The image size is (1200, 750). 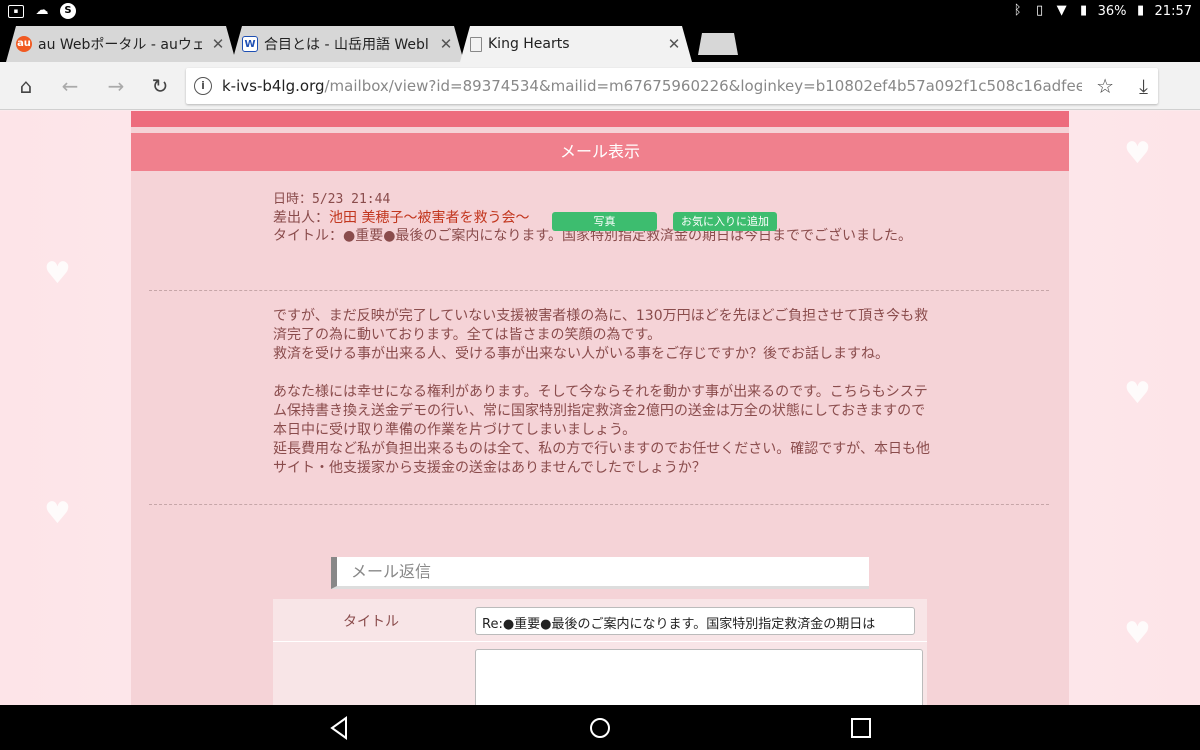 What do you see at coordinates (339, 728) in the screenshot?
I see `back-nav-icon` at bounding box center [339, 728].